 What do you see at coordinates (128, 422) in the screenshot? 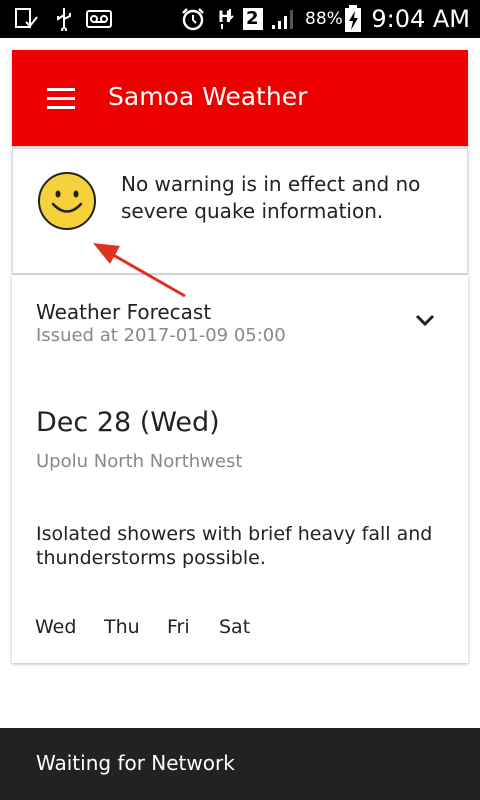
I see `forecast-date: Dec 28 (Wed)` at bounding box center [128, 422].